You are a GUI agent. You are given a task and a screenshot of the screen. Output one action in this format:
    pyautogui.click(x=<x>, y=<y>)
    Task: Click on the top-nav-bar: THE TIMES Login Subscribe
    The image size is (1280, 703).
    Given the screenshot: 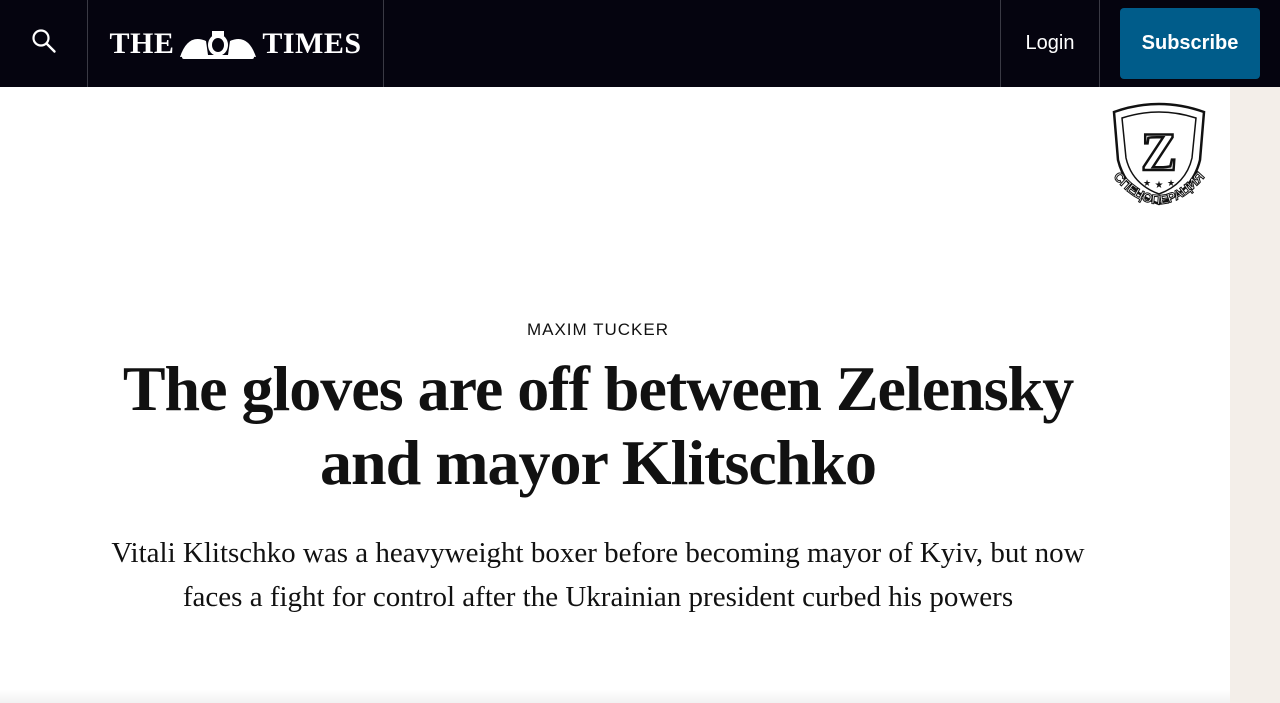 What is the action you would take?
    pyautogui.click(x=640, y=43)
    